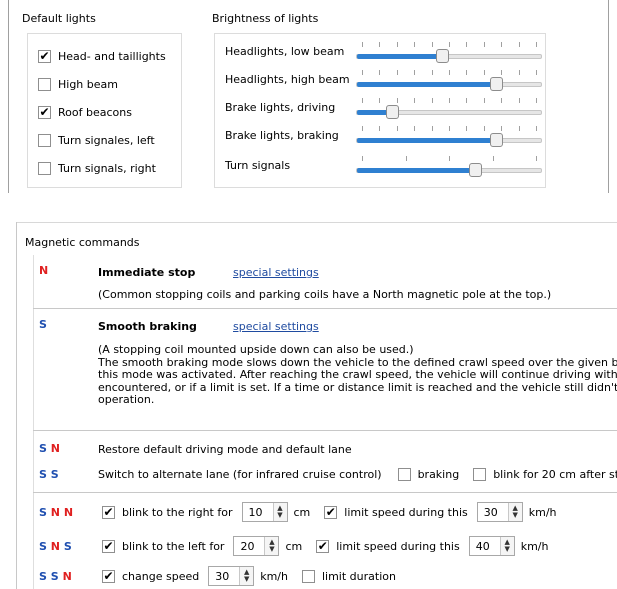  Describe the element at coordinates (404, 474) in the screenshot. I see `checkbox-braking` at that location.